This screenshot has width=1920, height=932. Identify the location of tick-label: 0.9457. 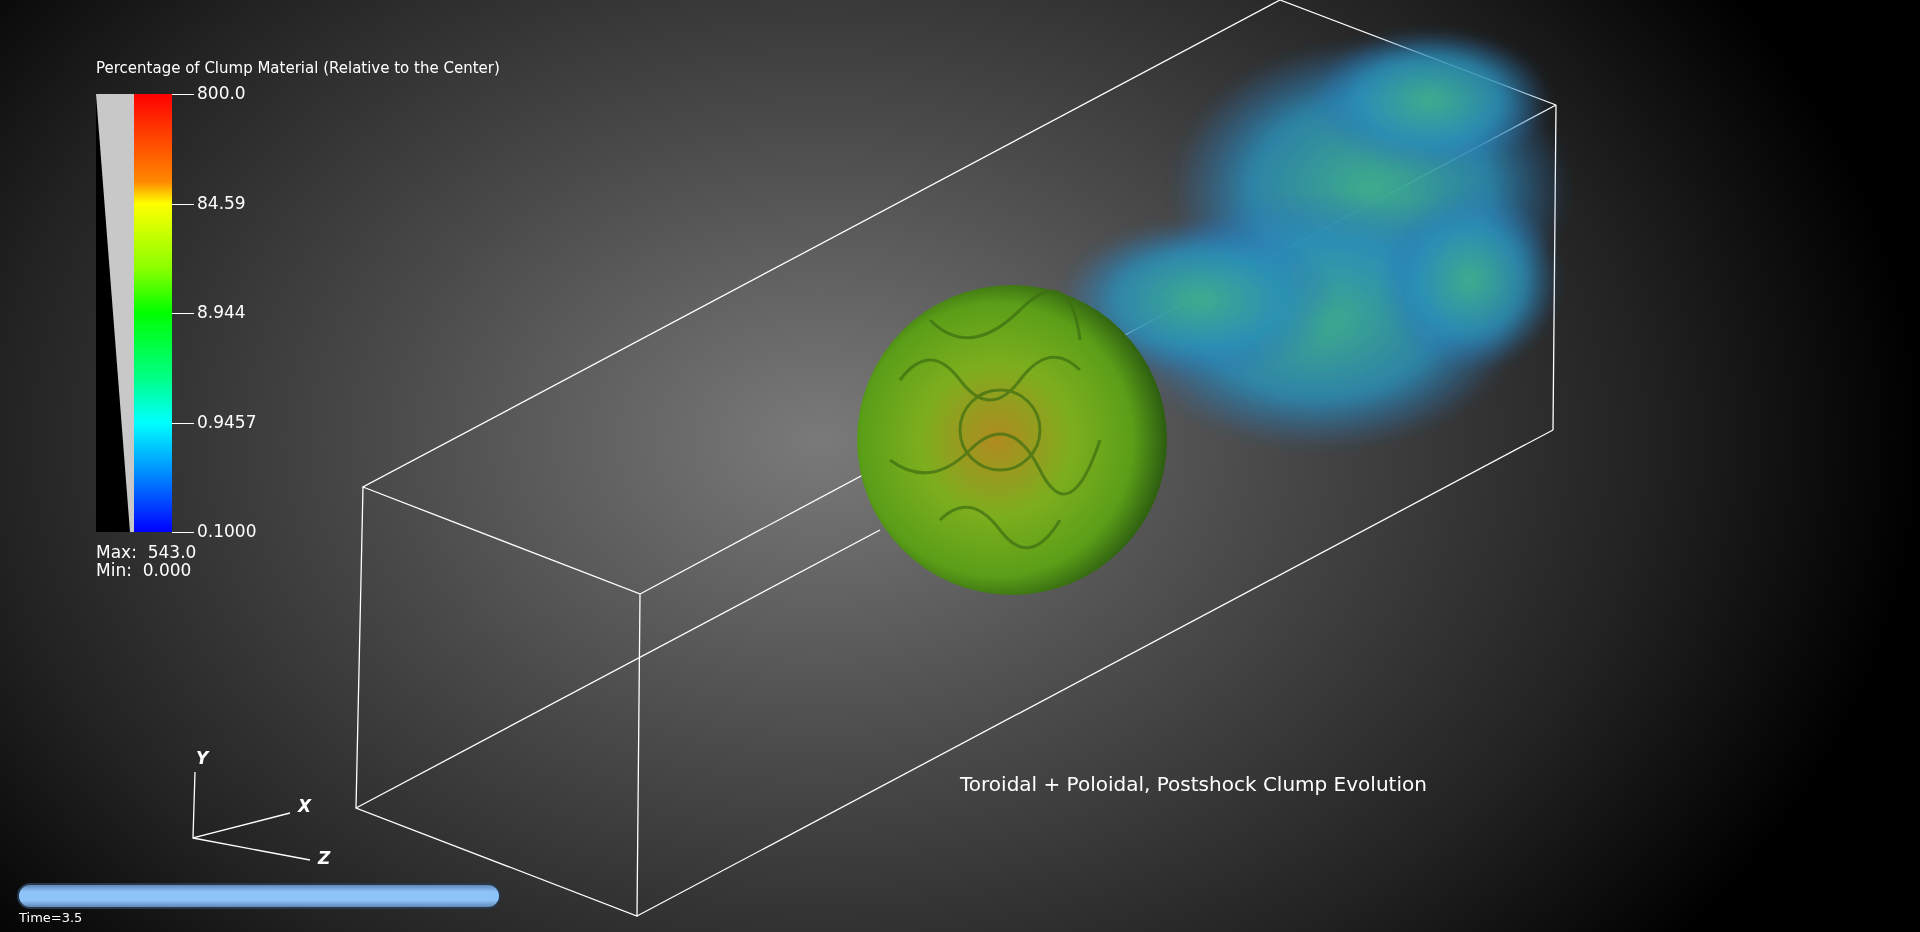
(227, 421).